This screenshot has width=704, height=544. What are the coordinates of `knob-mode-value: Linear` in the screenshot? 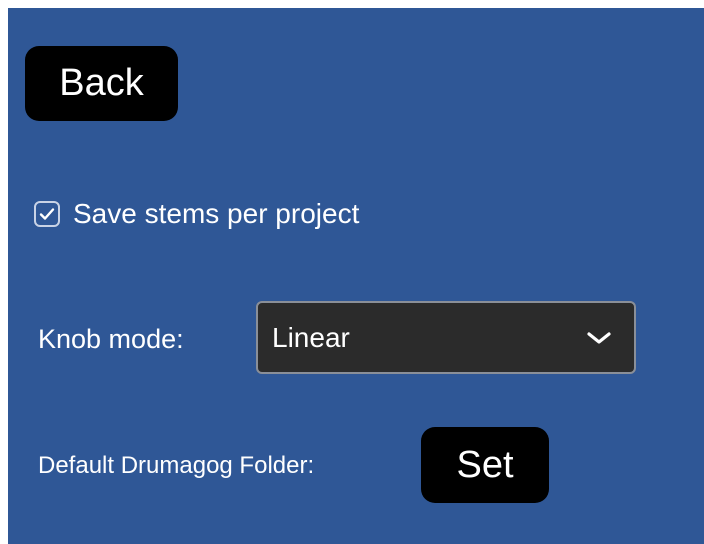 It's located at (311, 337).